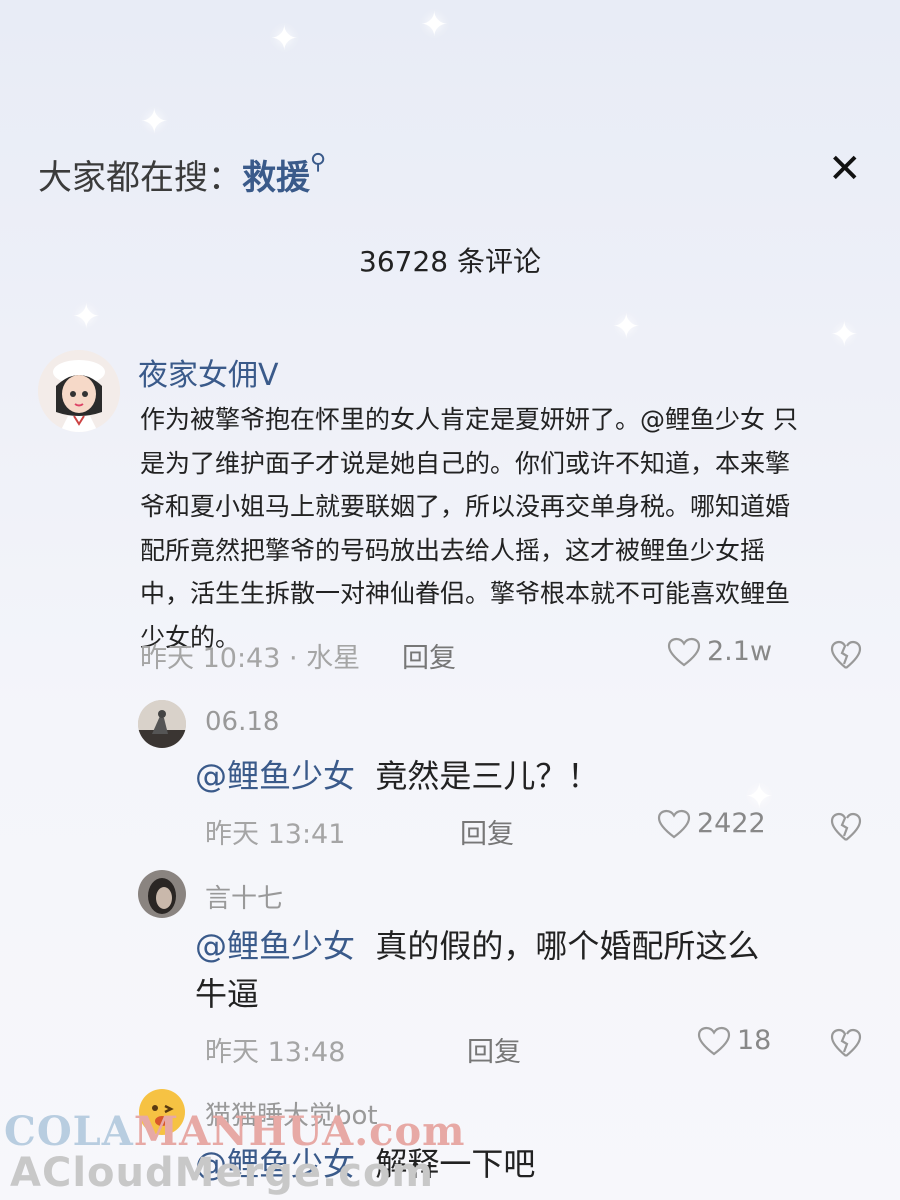  What do you see at coordinates (235, 1131) in the screenshot?
I see `watermark: COLAMANHUA.com` at bounding box center [235, 1131].